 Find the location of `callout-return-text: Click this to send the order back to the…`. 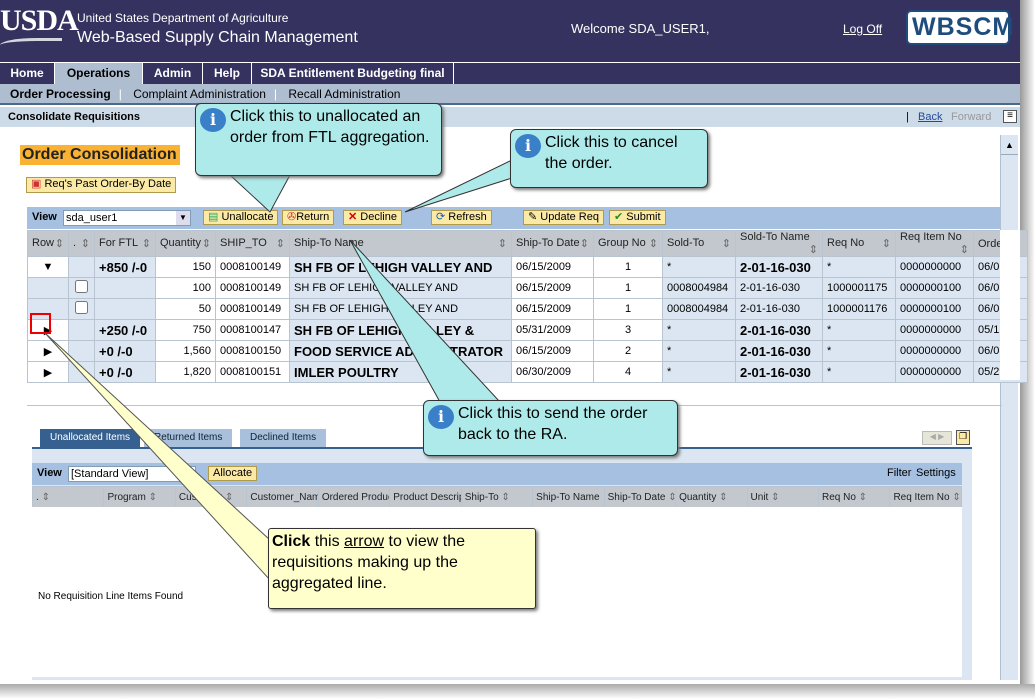

callout-return-text: Click this to send the order back to the… is located at coordinates (553, 424).